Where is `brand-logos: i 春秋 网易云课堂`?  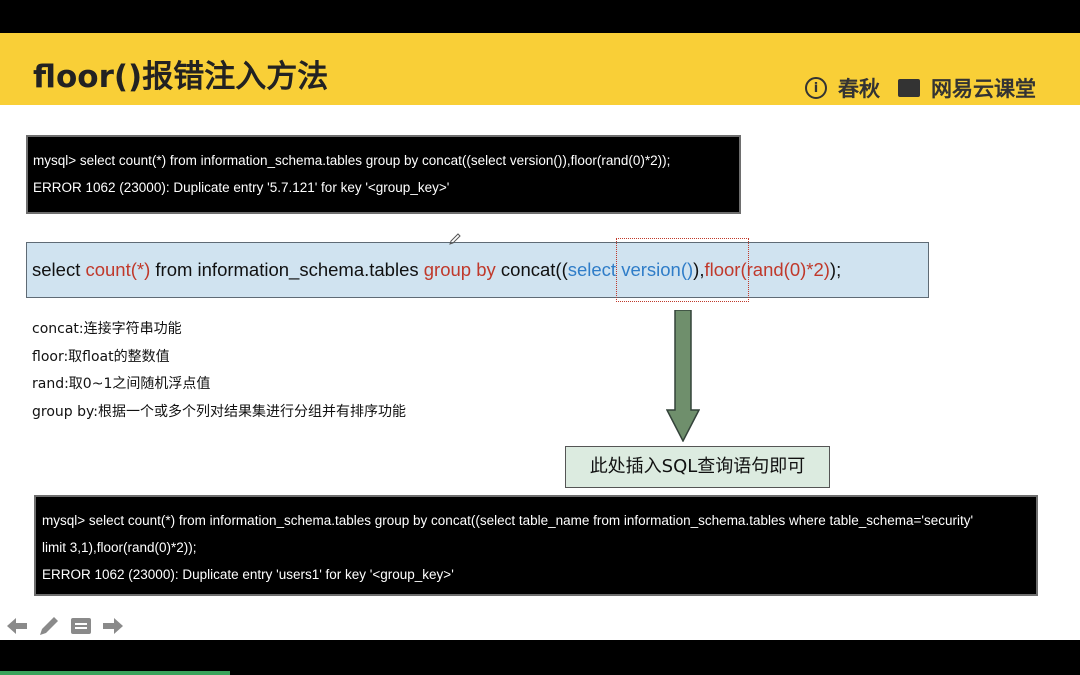 brand-logos: i 春秋 网易云课堂 is located at coordinates (920, 88).